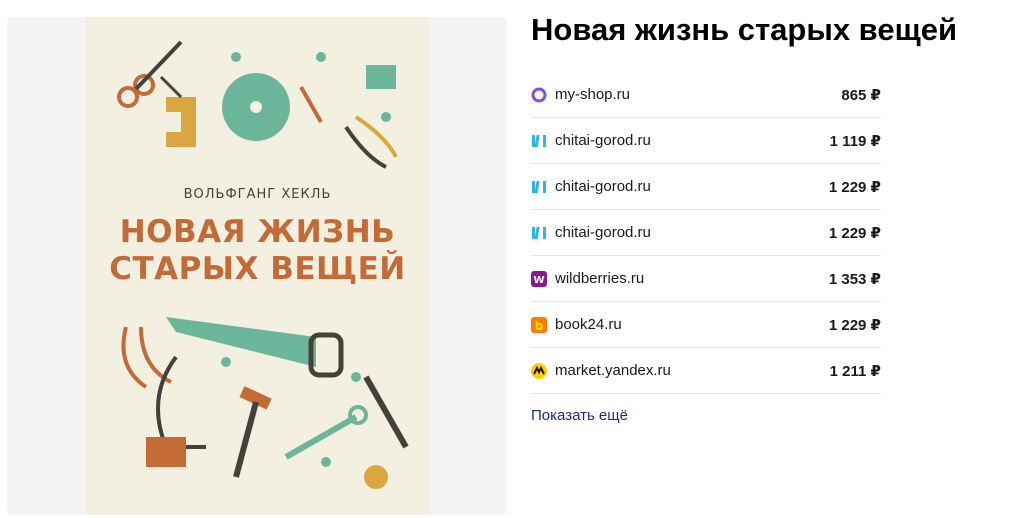  What do you see at coordinates (692, 370) in the screenshot?
I see `offer-shop-name: market.yandex.ru` at bounding box center [692, 370].